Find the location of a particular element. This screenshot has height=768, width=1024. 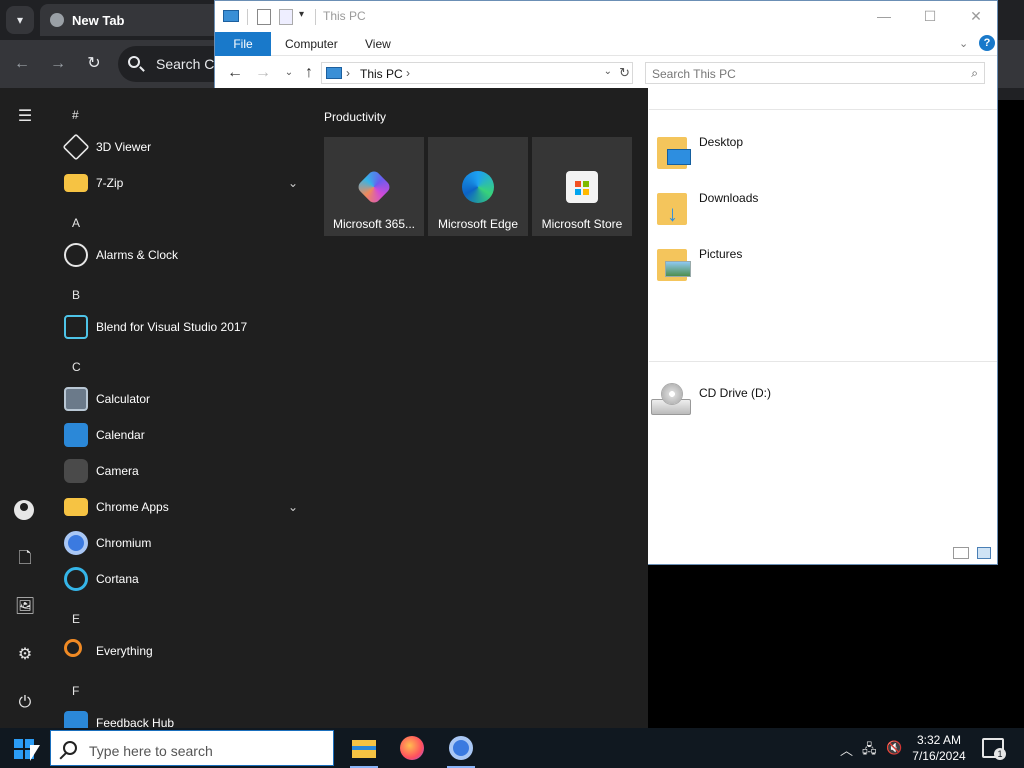

folder-label-desktop: Desktop is located at coordinates (721, 142).